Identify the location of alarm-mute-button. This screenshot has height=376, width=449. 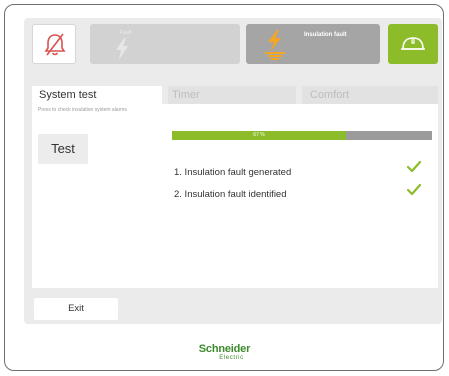
(54, 44).